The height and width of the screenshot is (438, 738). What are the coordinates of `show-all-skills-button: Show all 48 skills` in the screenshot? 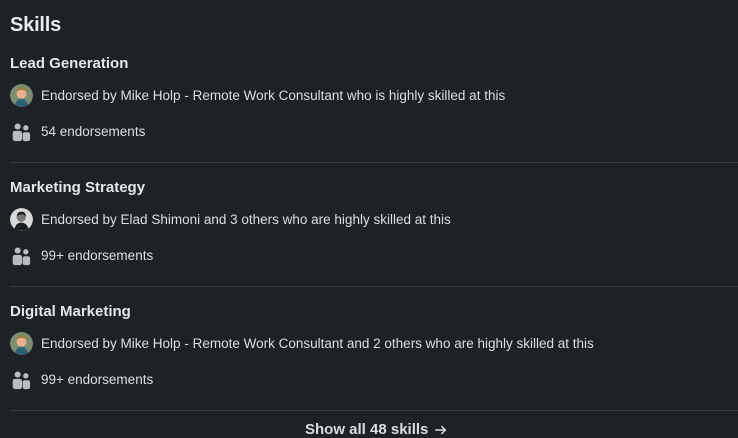 It's located at (376, 429).